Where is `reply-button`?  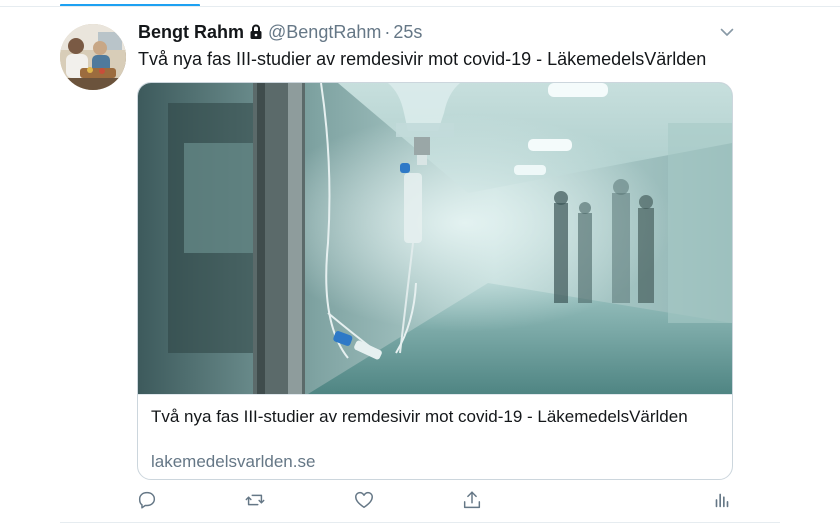
reply-button is located at coordinates (147, 500).